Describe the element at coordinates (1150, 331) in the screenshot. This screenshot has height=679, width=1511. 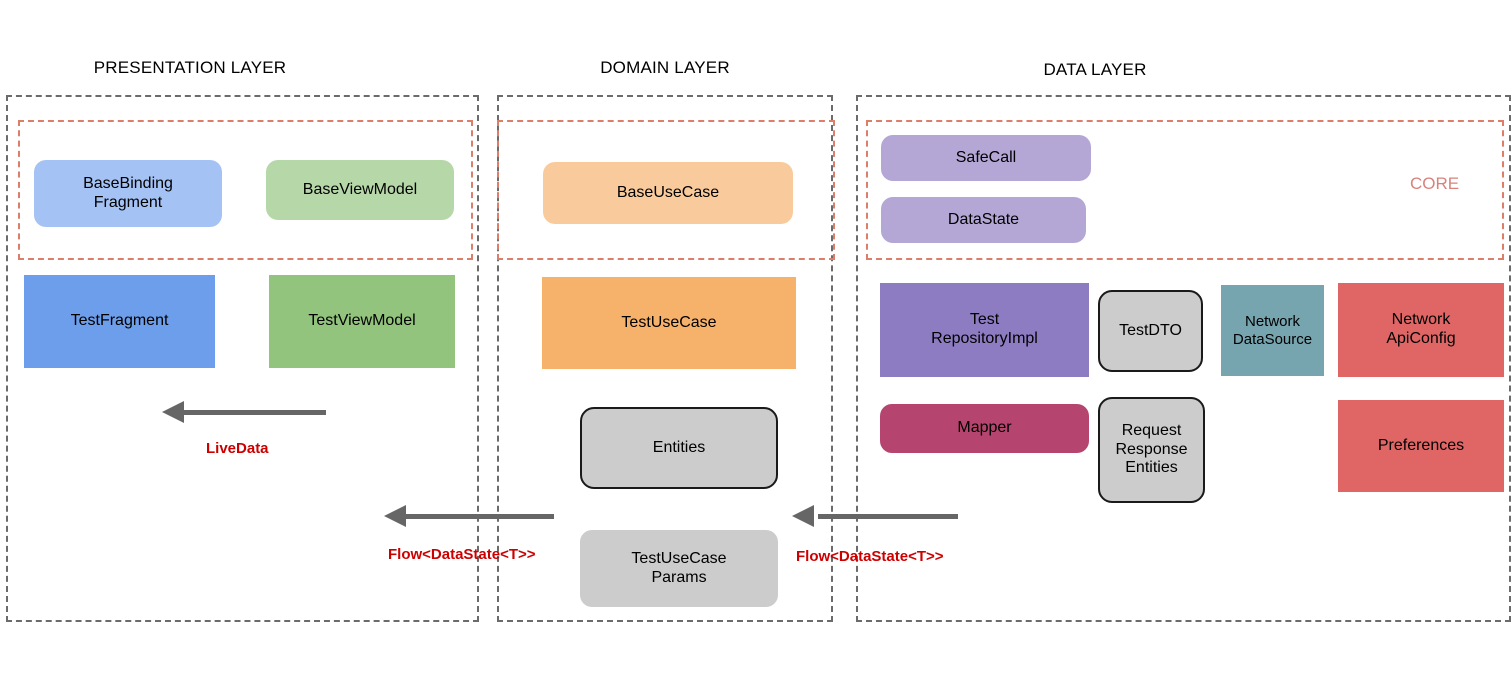
I see `node-test-dto: TestDTO` at that location.